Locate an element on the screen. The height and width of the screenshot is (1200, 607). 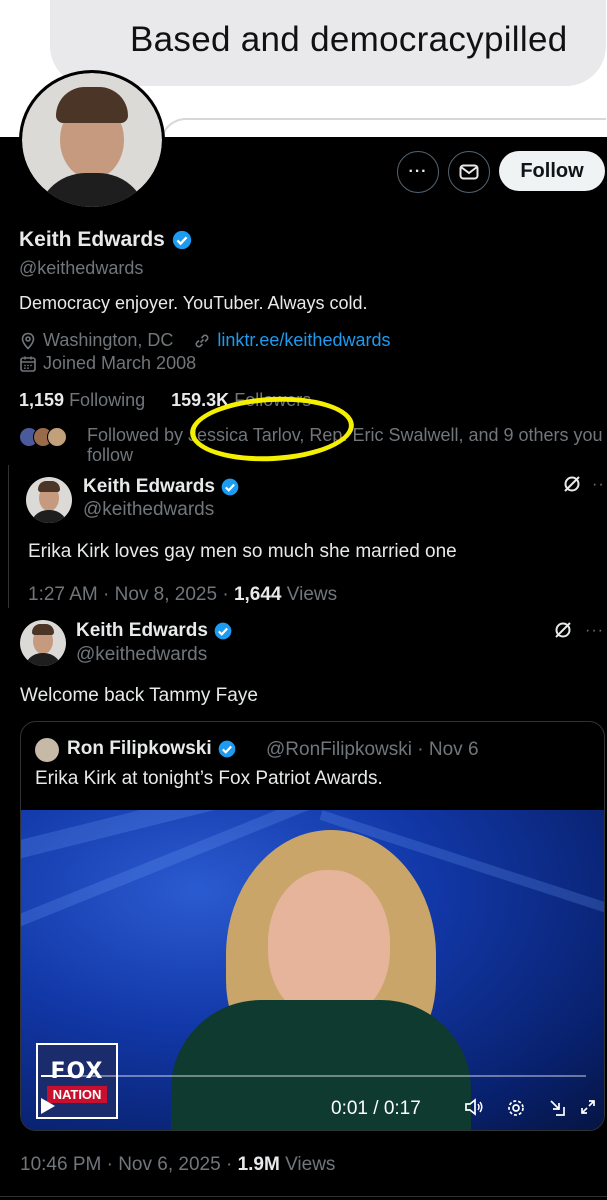
calendar-icon is located at coordinates (28, 364).